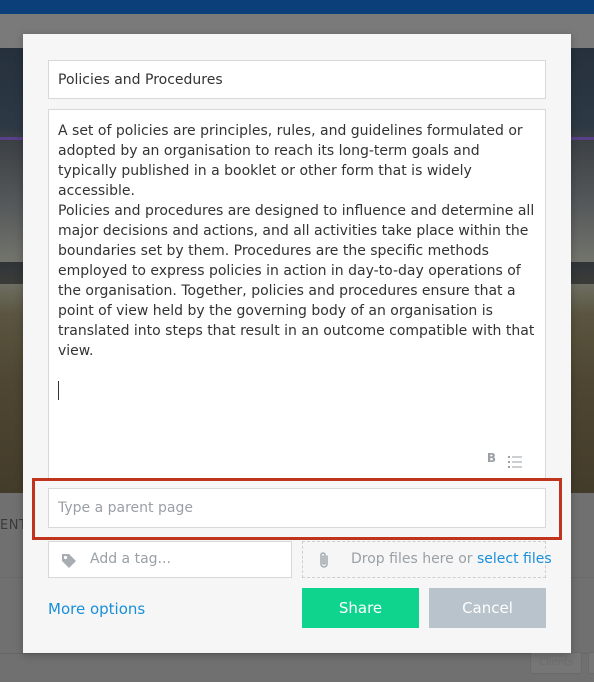  I want to click on tag-icon, so click(69, 561).